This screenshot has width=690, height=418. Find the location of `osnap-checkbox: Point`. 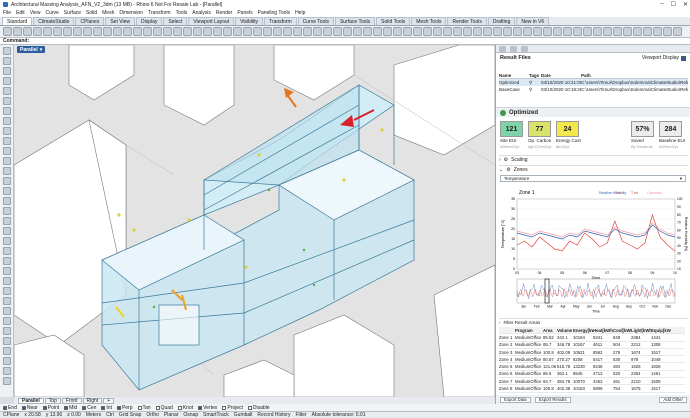

osnap-checkbox: Point is located at coordinates (50, 408).